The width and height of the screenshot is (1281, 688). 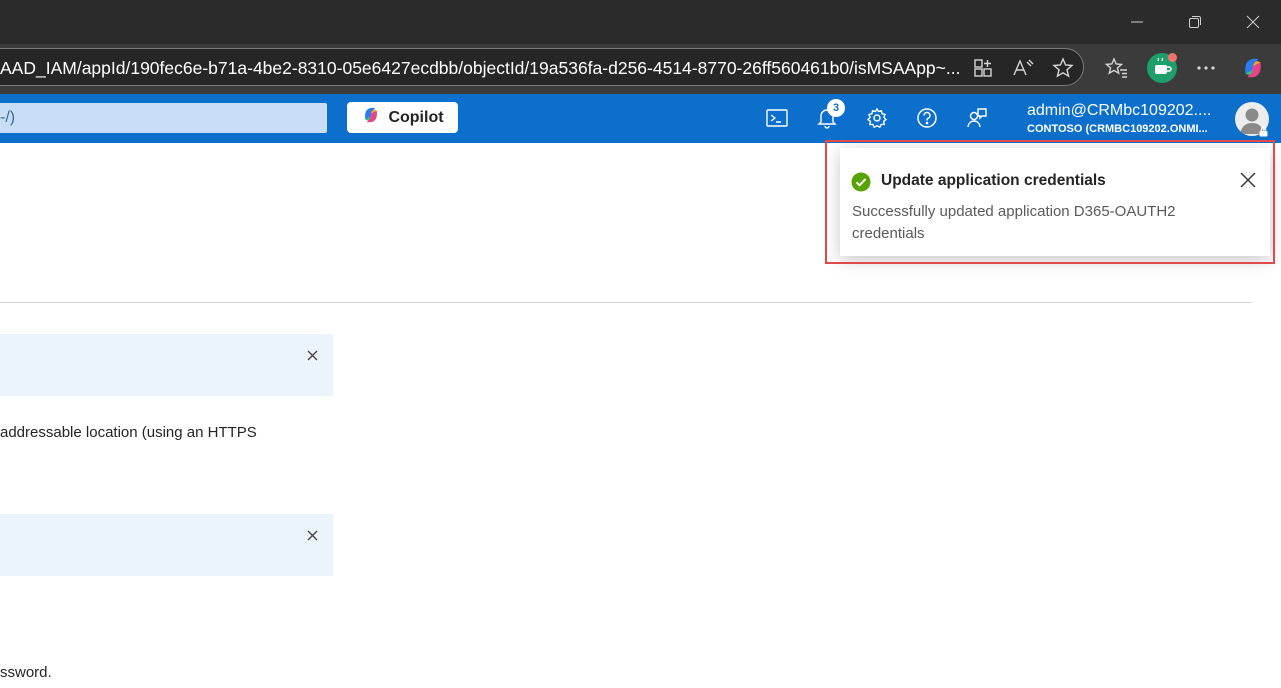 What do you see at coordinates (1137, 22) in the screenshot?
I see `minimize-icon` at bounding box center [1137, 22].